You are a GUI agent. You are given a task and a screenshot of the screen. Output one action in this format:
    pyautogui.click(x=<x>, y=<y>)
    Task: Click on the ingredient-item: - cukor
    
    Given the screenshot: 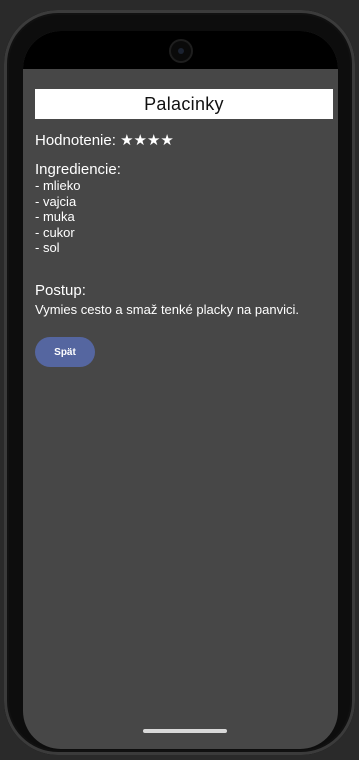 What is the action you would take?
    pyautogui.click(x=55, y=232)
    